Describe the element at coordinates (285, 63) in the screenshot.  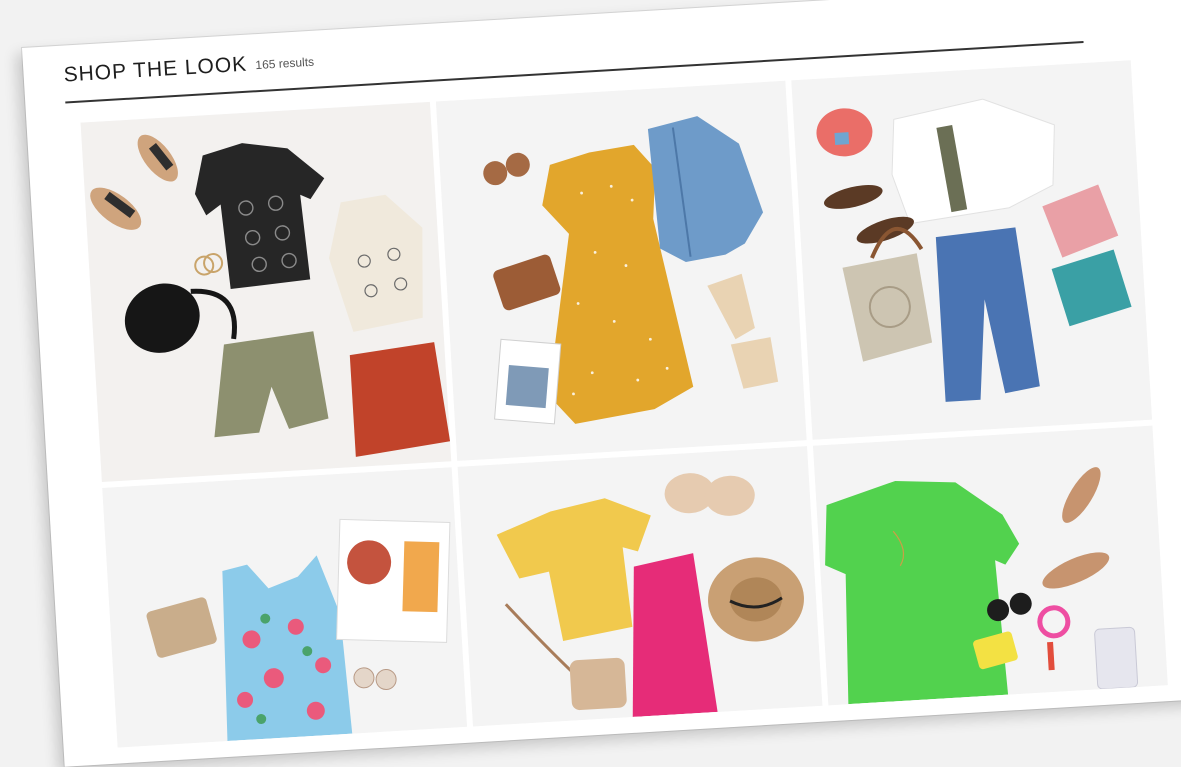
I see `results-count: 165 results` at that location.